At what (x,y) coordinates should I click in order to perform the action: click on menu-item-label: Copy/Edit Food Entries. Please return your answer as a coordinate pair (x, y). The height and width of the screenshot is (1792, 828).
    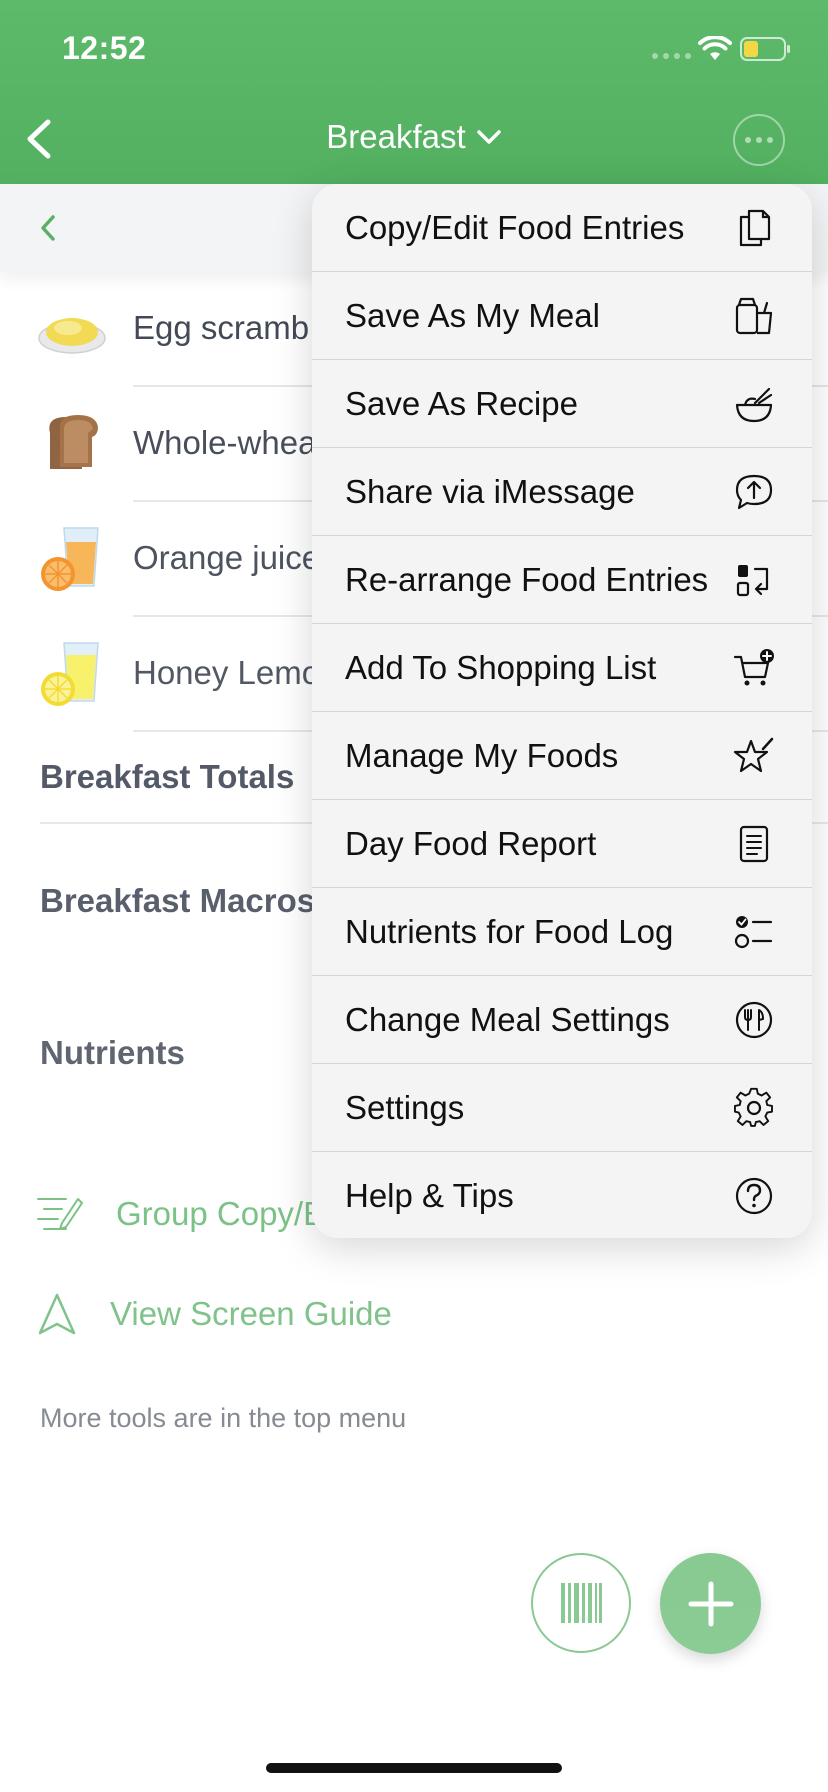
    Looking at the image, I should click on (515, 227).